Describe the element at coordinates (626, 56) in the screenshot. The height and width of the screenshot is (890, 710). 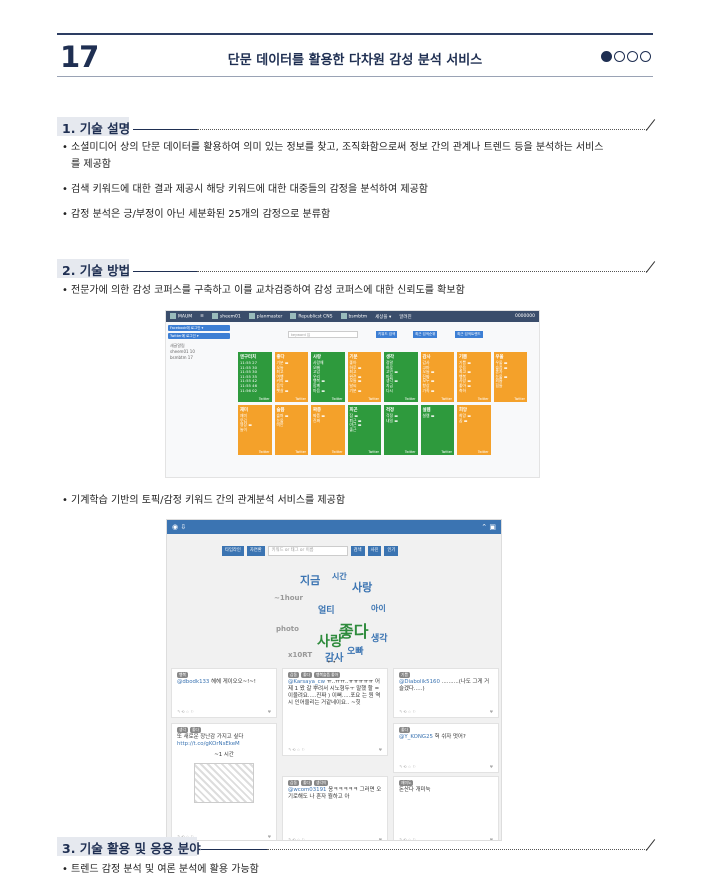
I see `page-dots` at that location.